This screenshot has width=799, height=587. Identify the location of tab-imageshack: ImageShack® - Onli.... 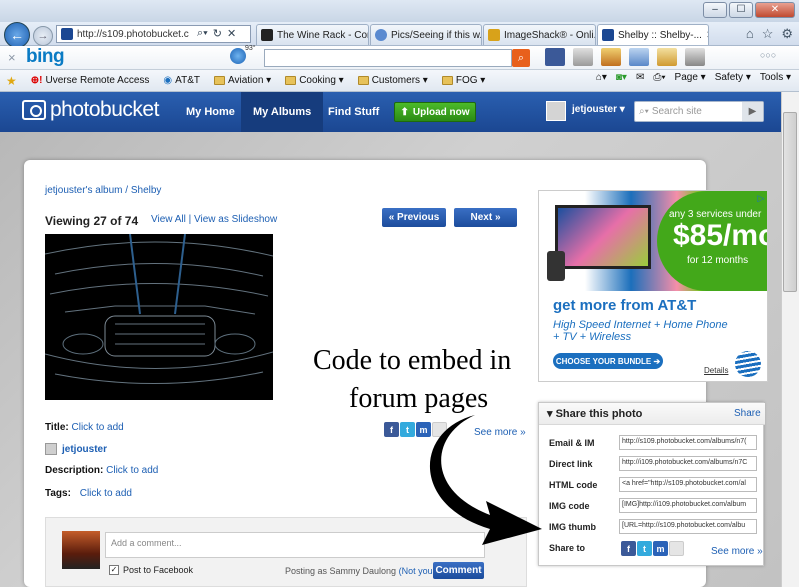
(539, 34).